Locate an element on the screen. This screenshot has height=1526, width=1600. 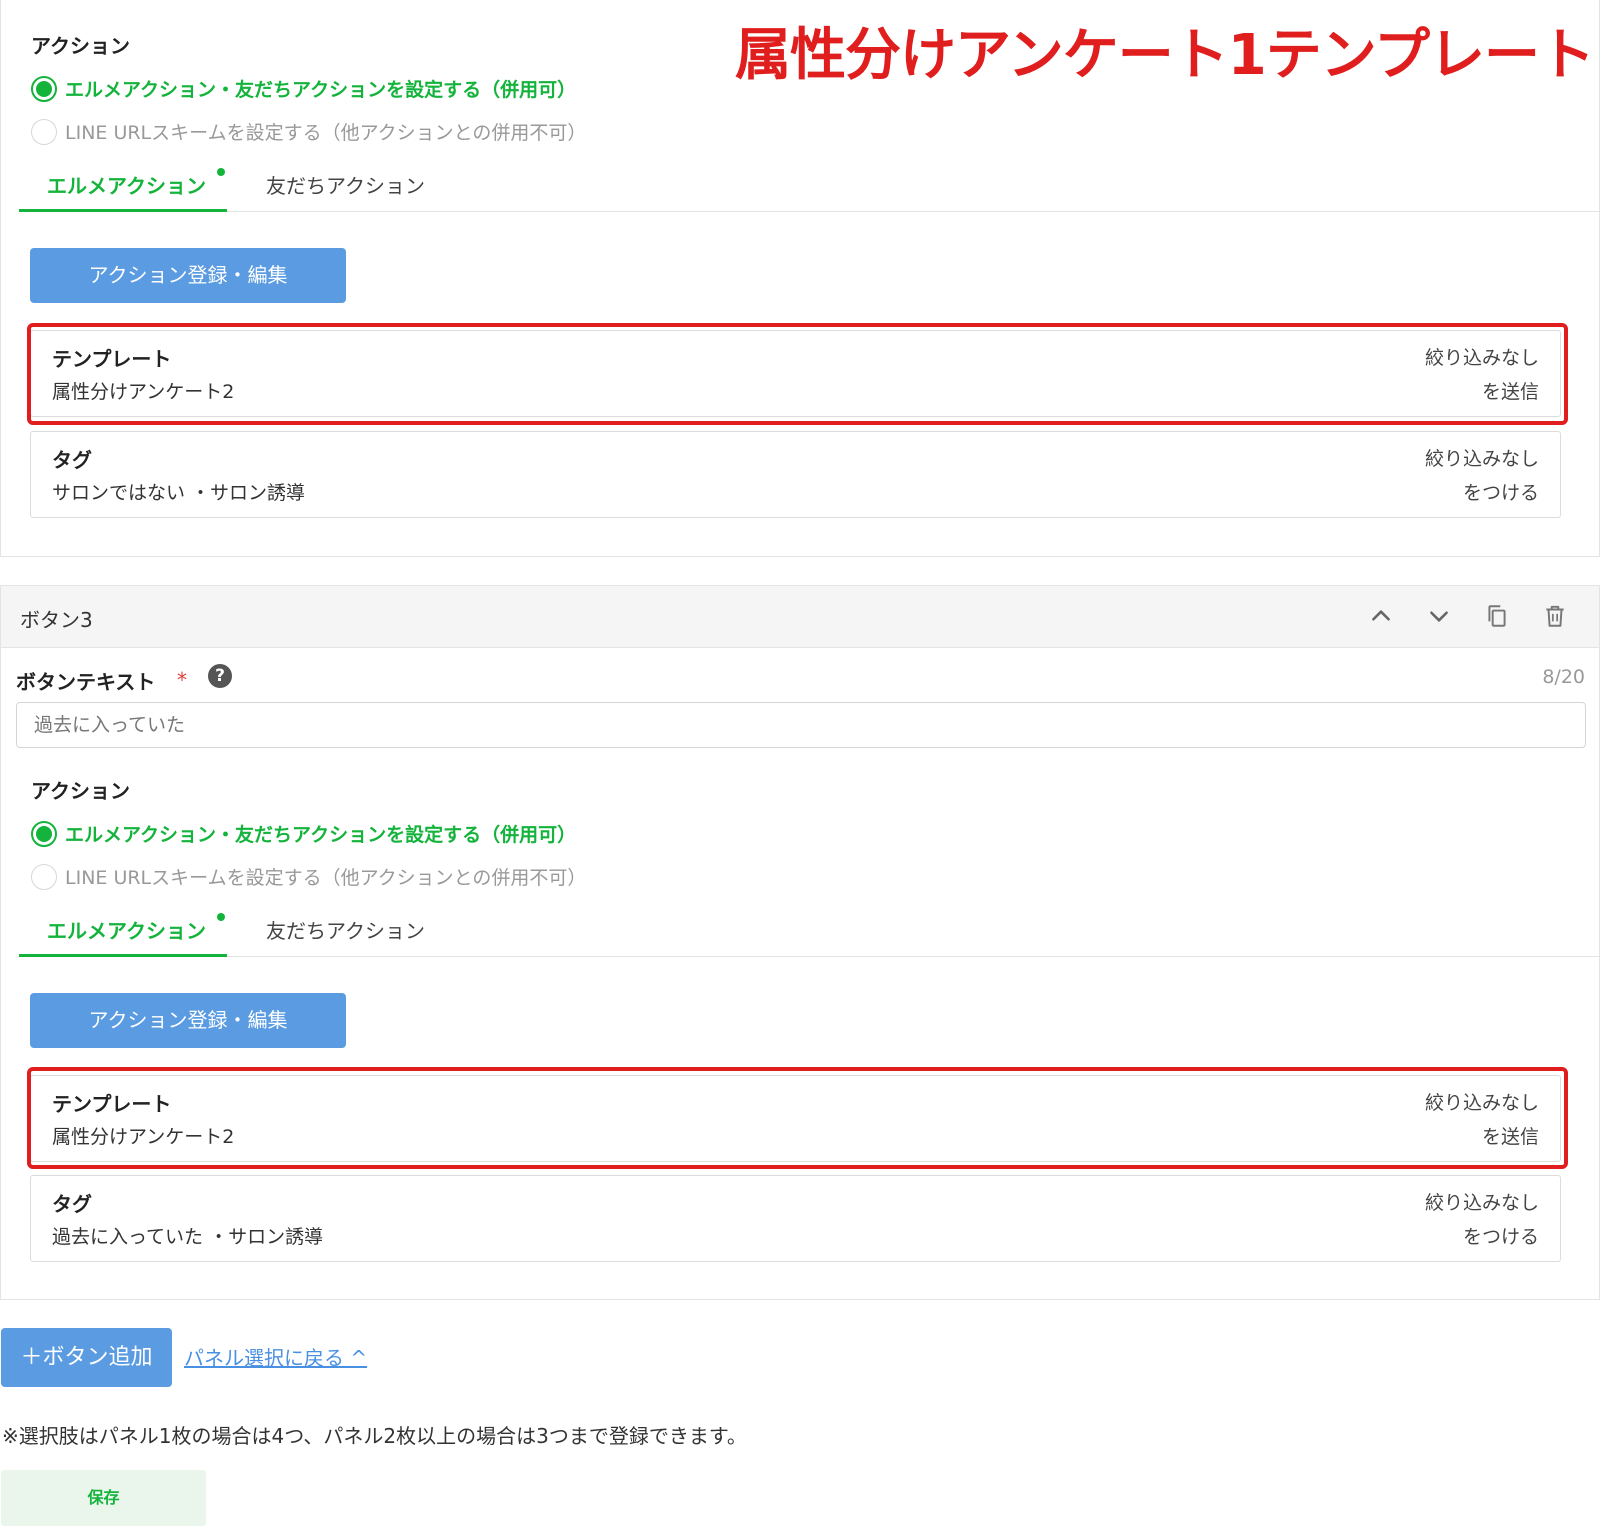
panel-header: ボタン3 is located at coordinates (800, 617).